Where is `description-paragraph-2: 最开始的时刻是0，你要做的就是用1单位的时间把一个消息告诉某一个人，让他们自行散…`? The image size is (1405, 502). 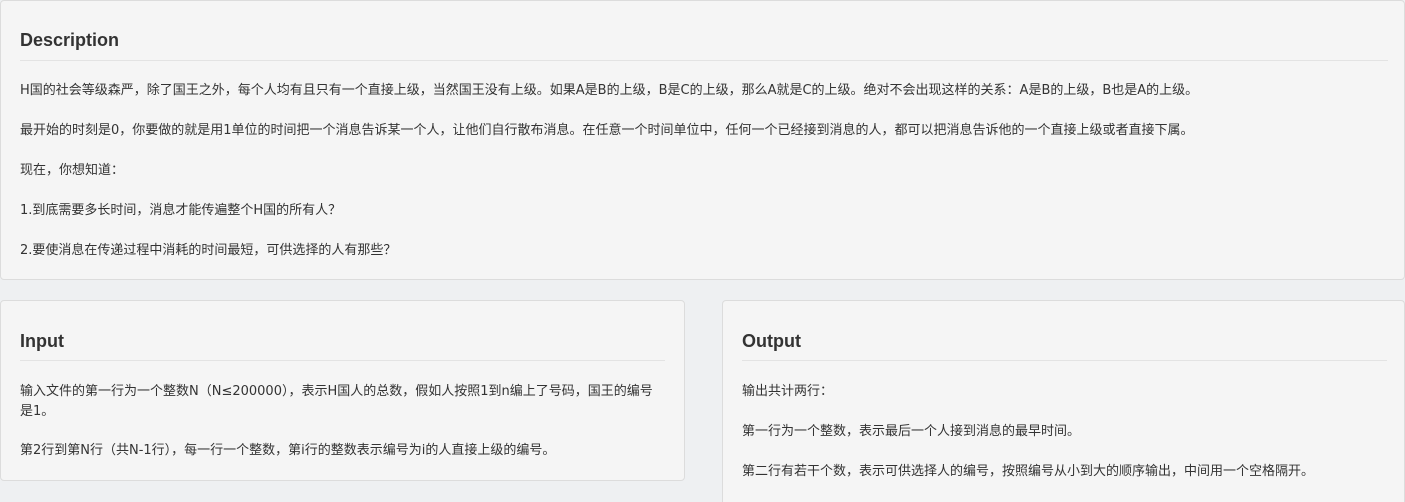 description-paragraph-2: 最开始的时刻是0，你要做的就是用1单位的时间把一个消息告诉某一个人，让他们自行散… is located at coordinates (607, 130).